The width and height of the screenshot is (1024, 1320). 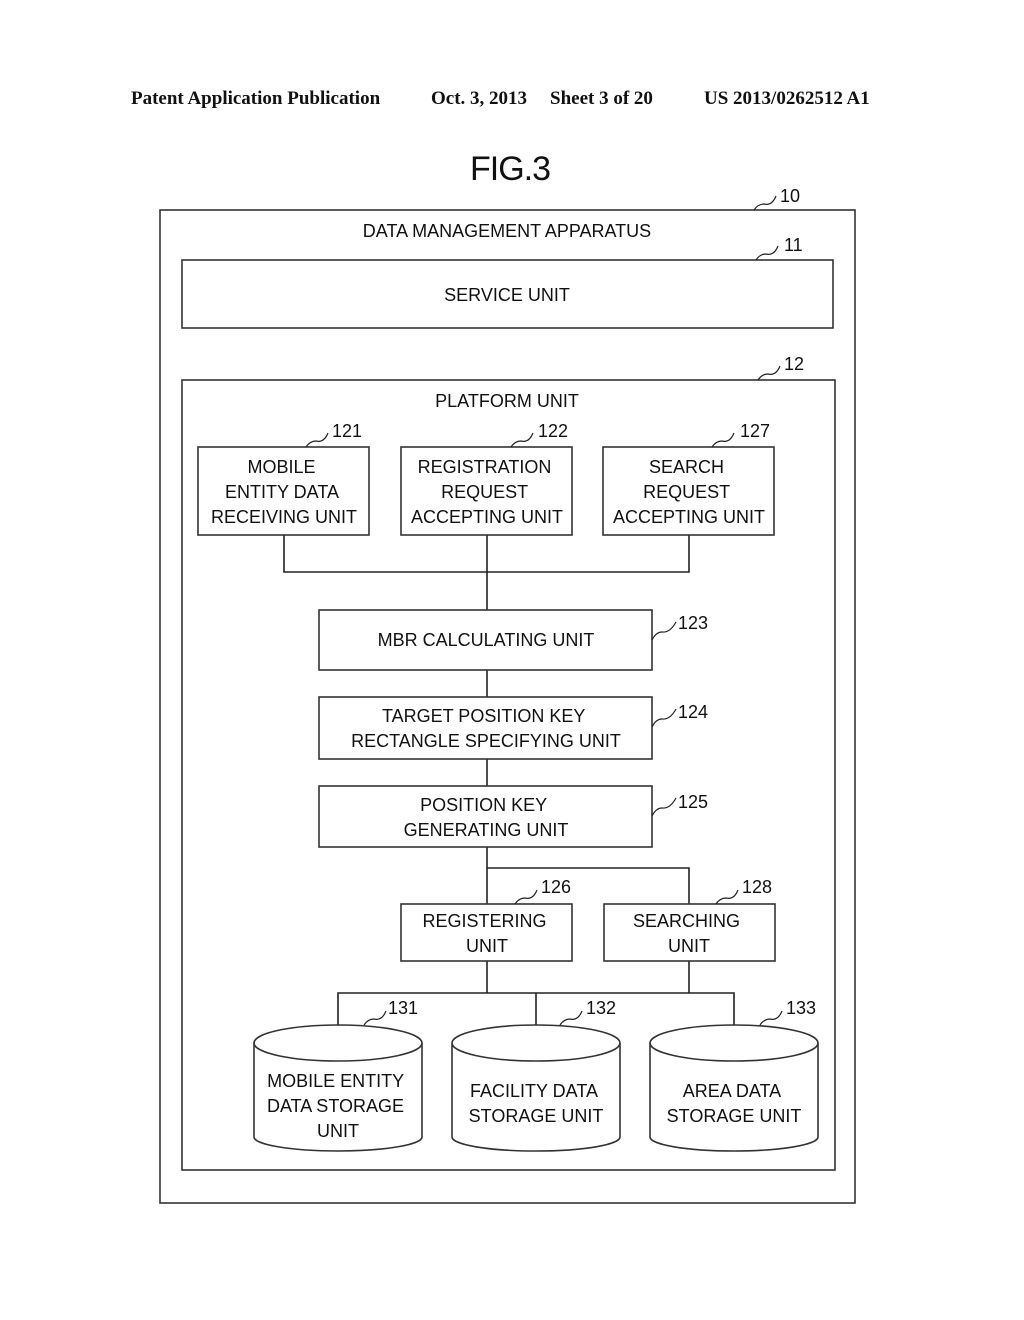 What do you see at coordinates (693, 712) in the screenshot?
I see `ref-124: 124` at bounding box center [693, 712].